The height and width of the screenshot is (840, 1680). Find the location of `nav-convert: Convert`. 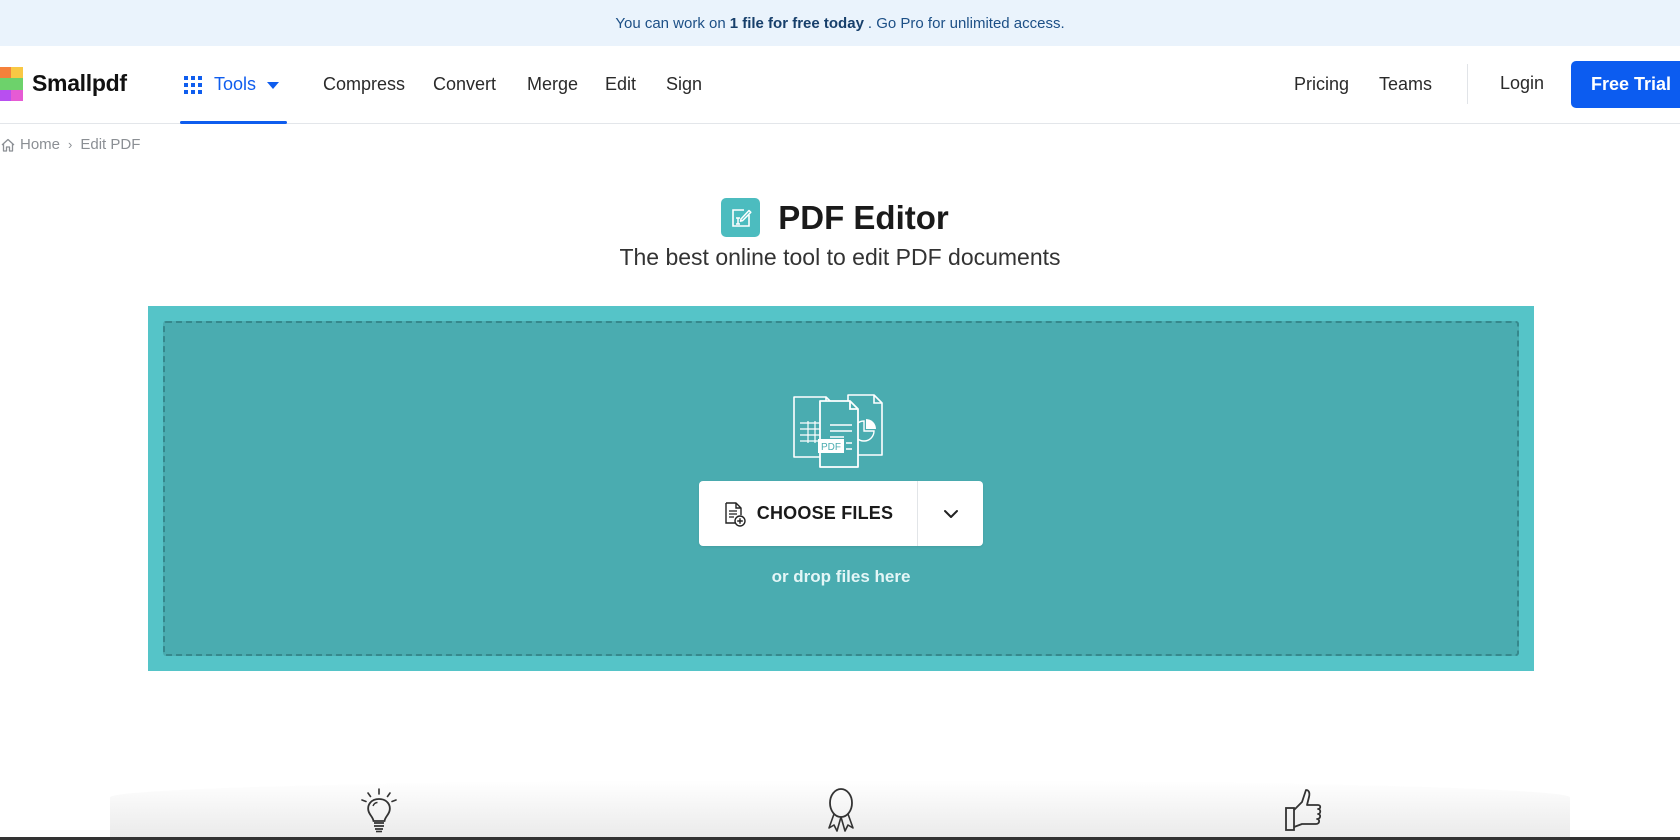

nav-convert: Convert is located at coordinates (464, 84).